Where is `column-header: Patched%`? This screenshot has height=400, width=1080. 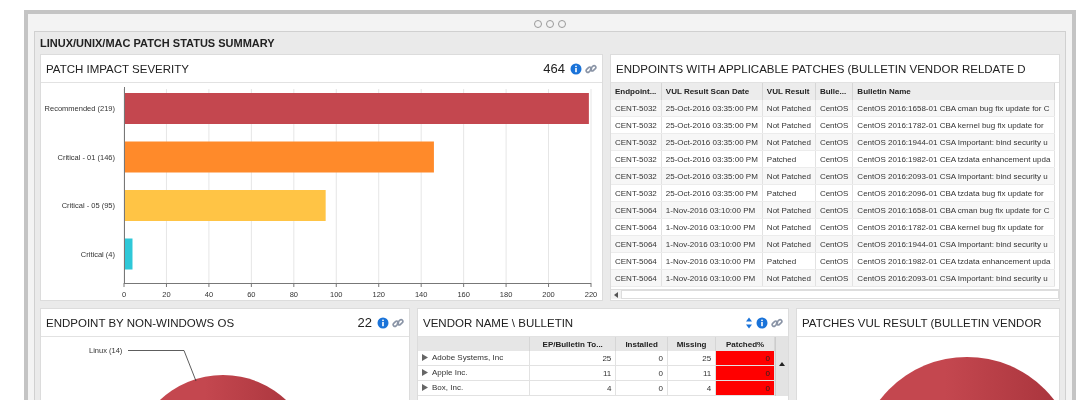
column-header: Patched% is located at coordinates (745, 344).